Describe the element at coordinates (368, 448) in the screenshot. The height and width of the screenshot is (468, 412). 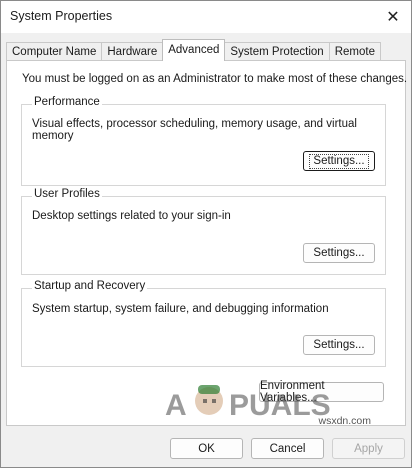
I see `apply-button: Apply` at that location.